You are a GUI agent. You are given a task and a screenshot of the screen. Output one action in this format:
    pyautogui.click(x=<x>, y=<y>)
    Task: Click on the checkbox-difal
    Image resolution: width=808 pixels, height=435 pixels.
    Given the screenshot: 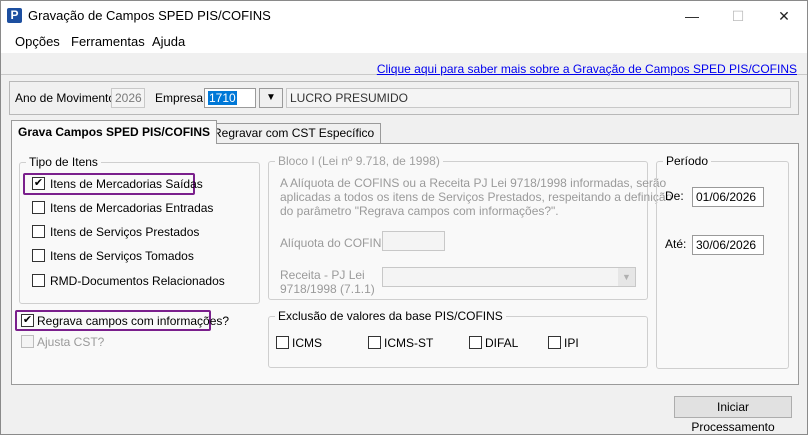 What is the action you would take?
    pyautogui.click(x=475, y=342)
    